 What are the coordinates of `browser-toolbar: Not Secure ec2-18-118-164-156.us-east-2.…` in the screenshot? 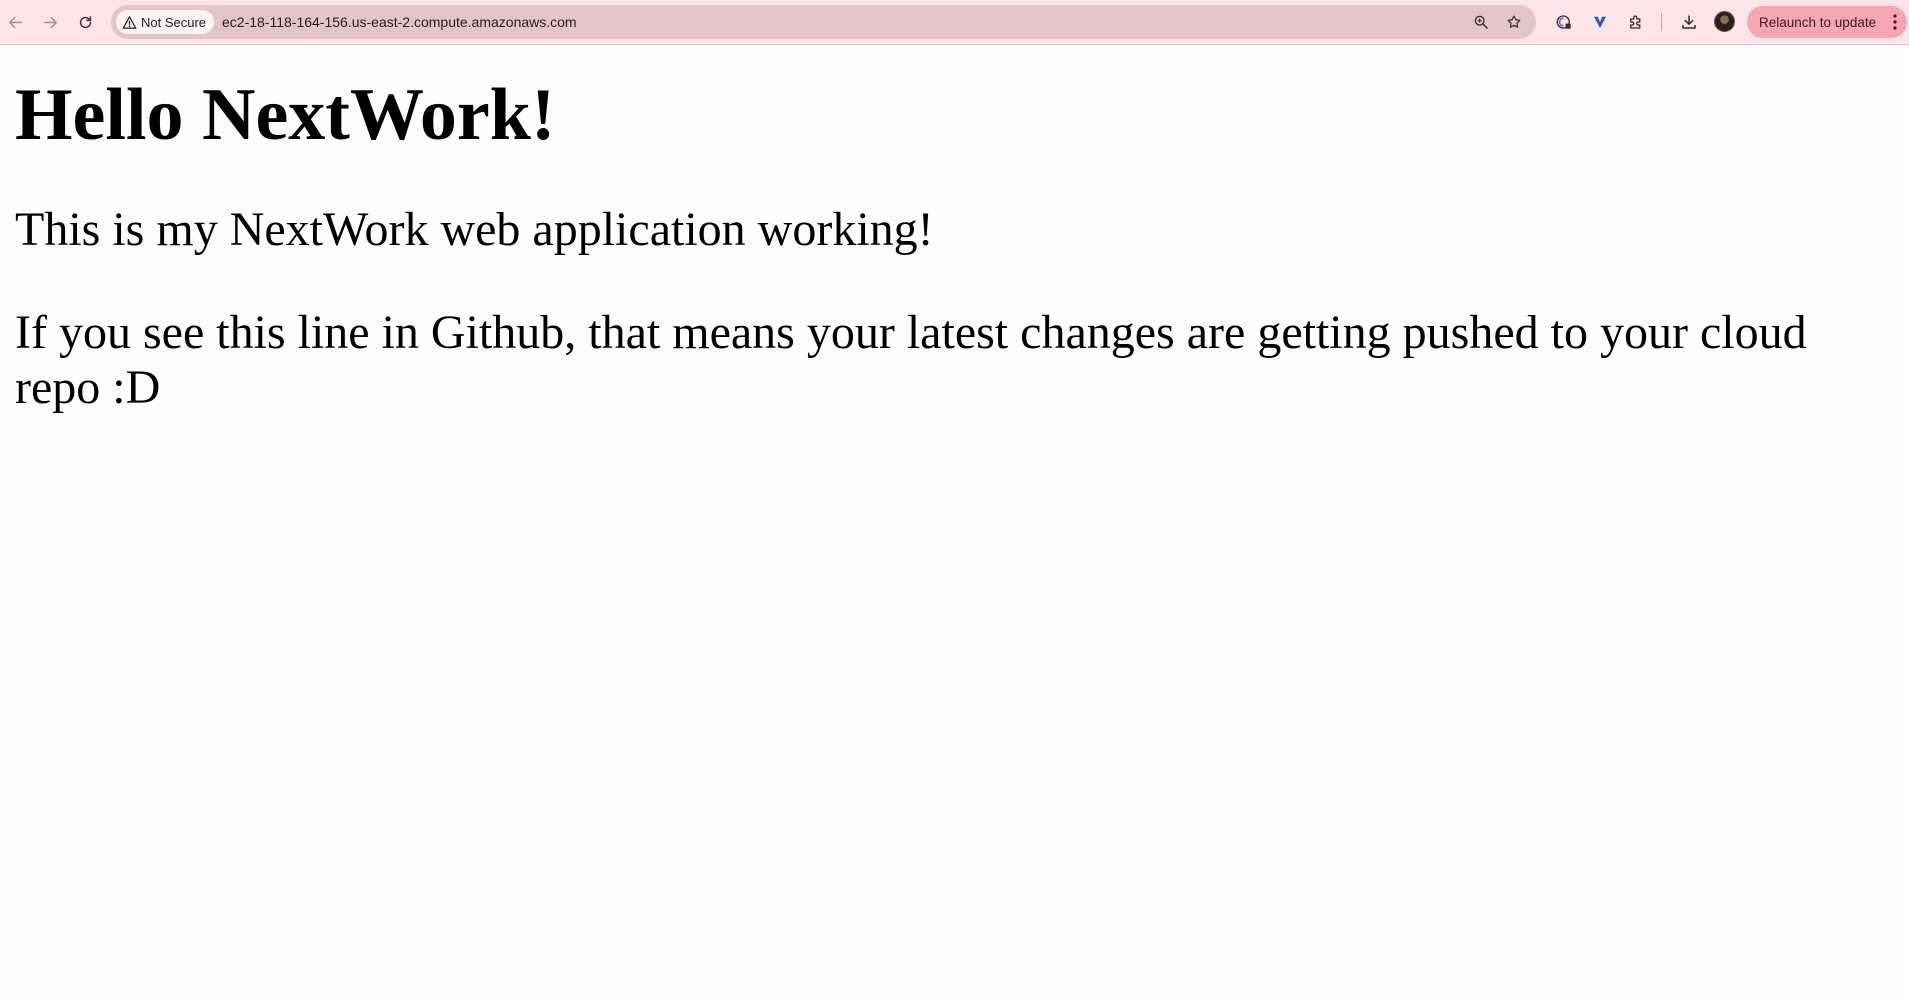 It's located at (954, 22).